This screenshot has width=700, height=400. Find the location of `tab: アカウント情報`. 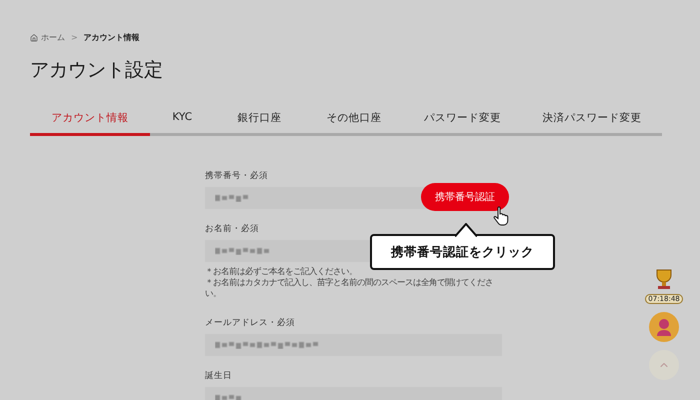

tab: アカウント情報 is located at coordinates (90, 120).